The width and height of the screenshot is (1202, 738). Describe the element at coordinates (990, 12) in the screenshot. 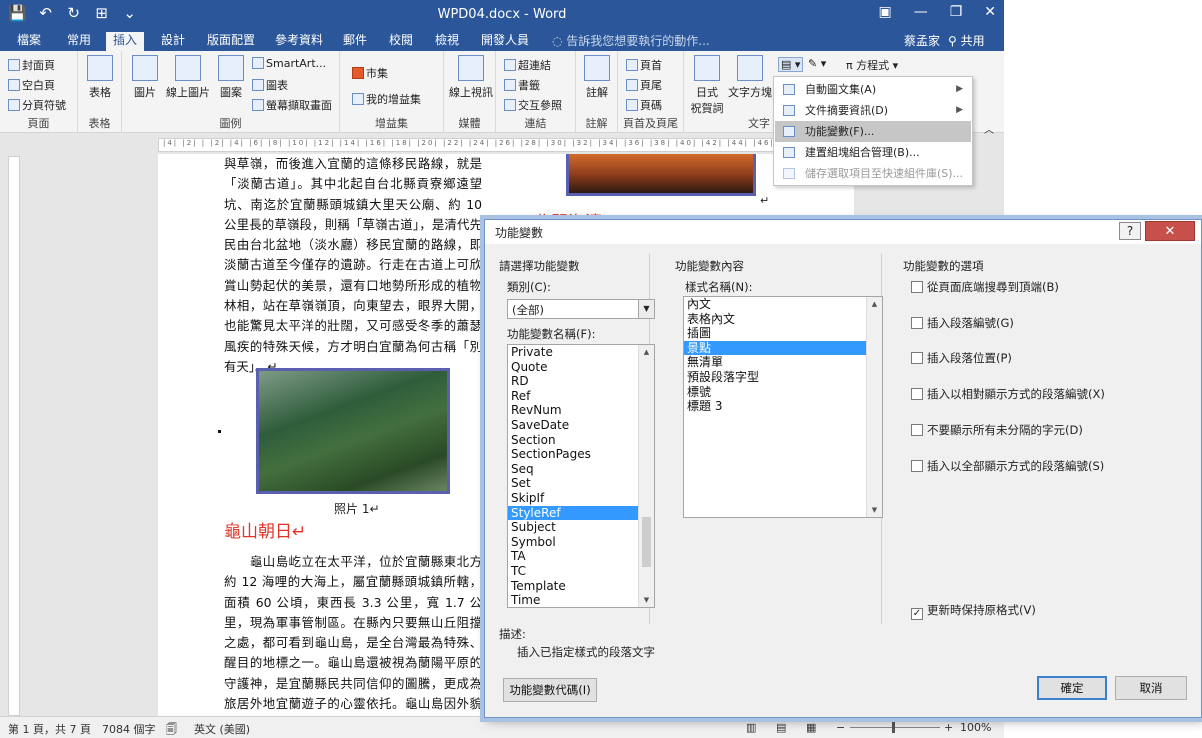

I see `close-icon: ✕` at that location.